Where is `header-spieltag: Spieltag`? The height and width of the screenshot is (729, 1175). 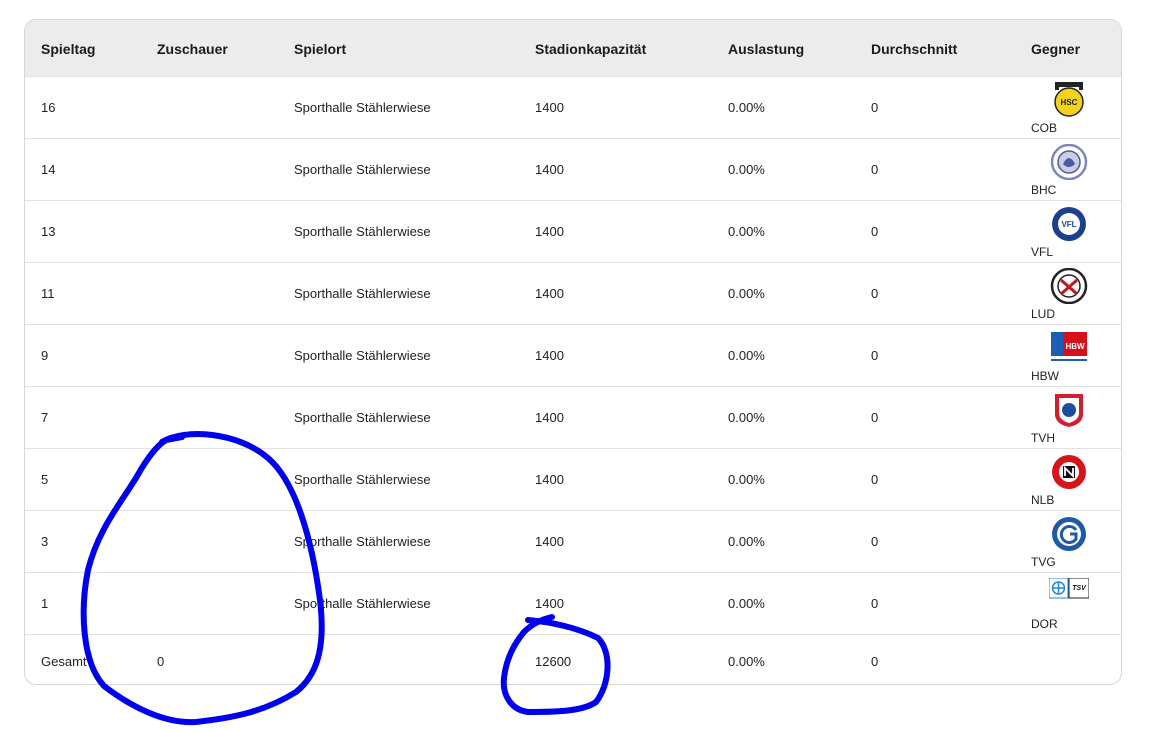 header-spieltag: Spieltag is located at coordinates (68, 49).